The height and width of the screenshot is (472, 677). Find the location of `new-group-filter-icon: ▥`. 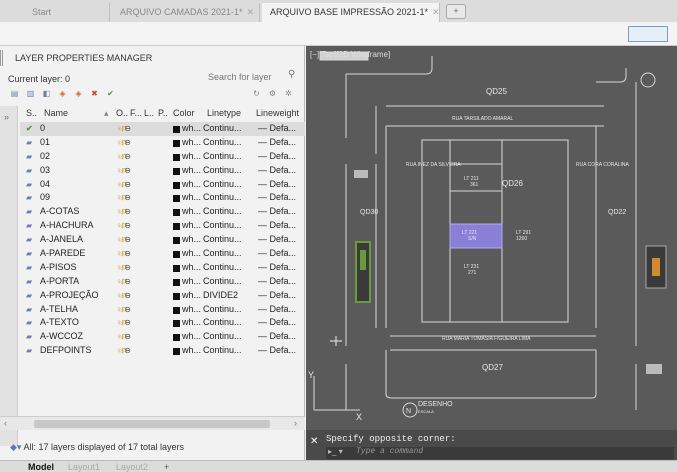

new-group-filter-icon: ▥ is located at coordinates (30, 93).